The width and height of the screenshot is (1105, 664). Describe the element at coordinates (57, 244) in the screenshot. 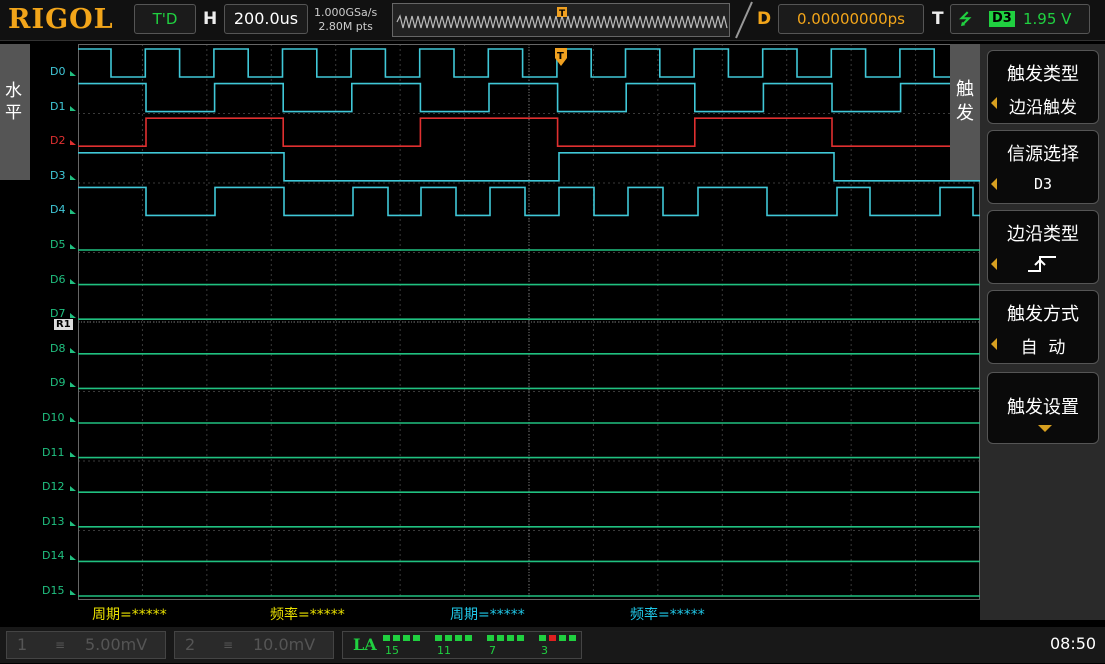

I see `channel-label-d5: D5` at that location.